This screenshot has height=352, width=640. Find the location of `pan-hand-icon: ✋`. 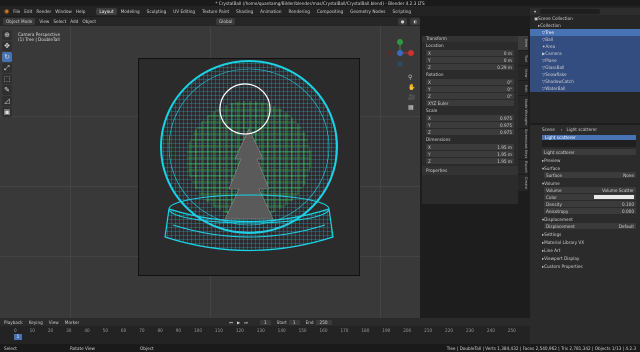

pan-hand-icon: ✋ is located at coordinates (411, 87).